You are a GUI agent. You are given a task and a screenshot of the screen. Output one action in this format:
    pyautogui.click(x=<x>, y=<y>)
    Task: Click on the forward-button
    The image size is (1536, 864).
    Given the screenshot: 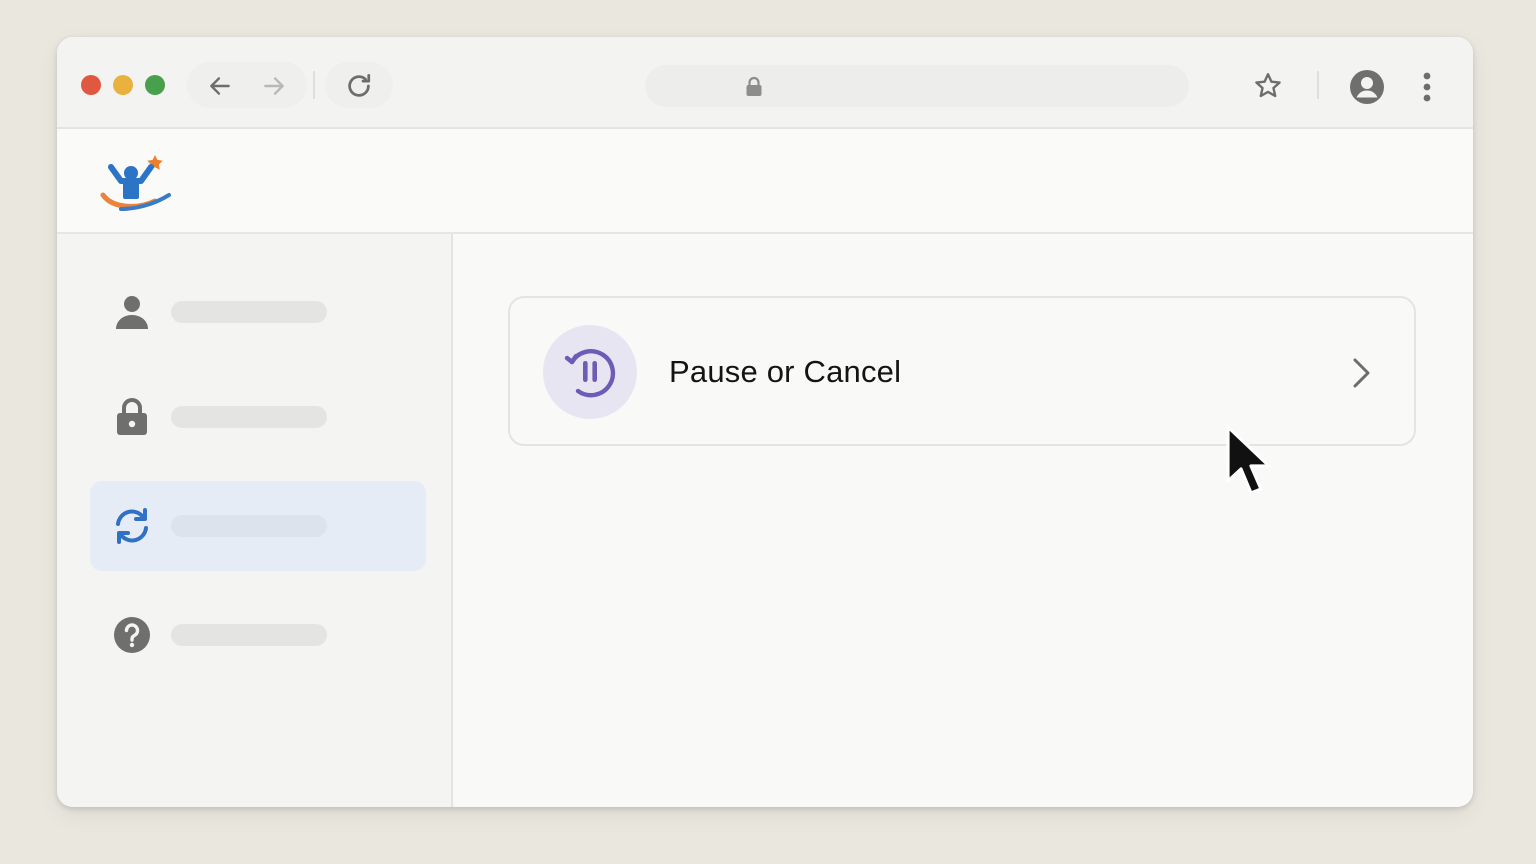 What is the action you would take?
    pyautogui.click(x=274, y=86)
    